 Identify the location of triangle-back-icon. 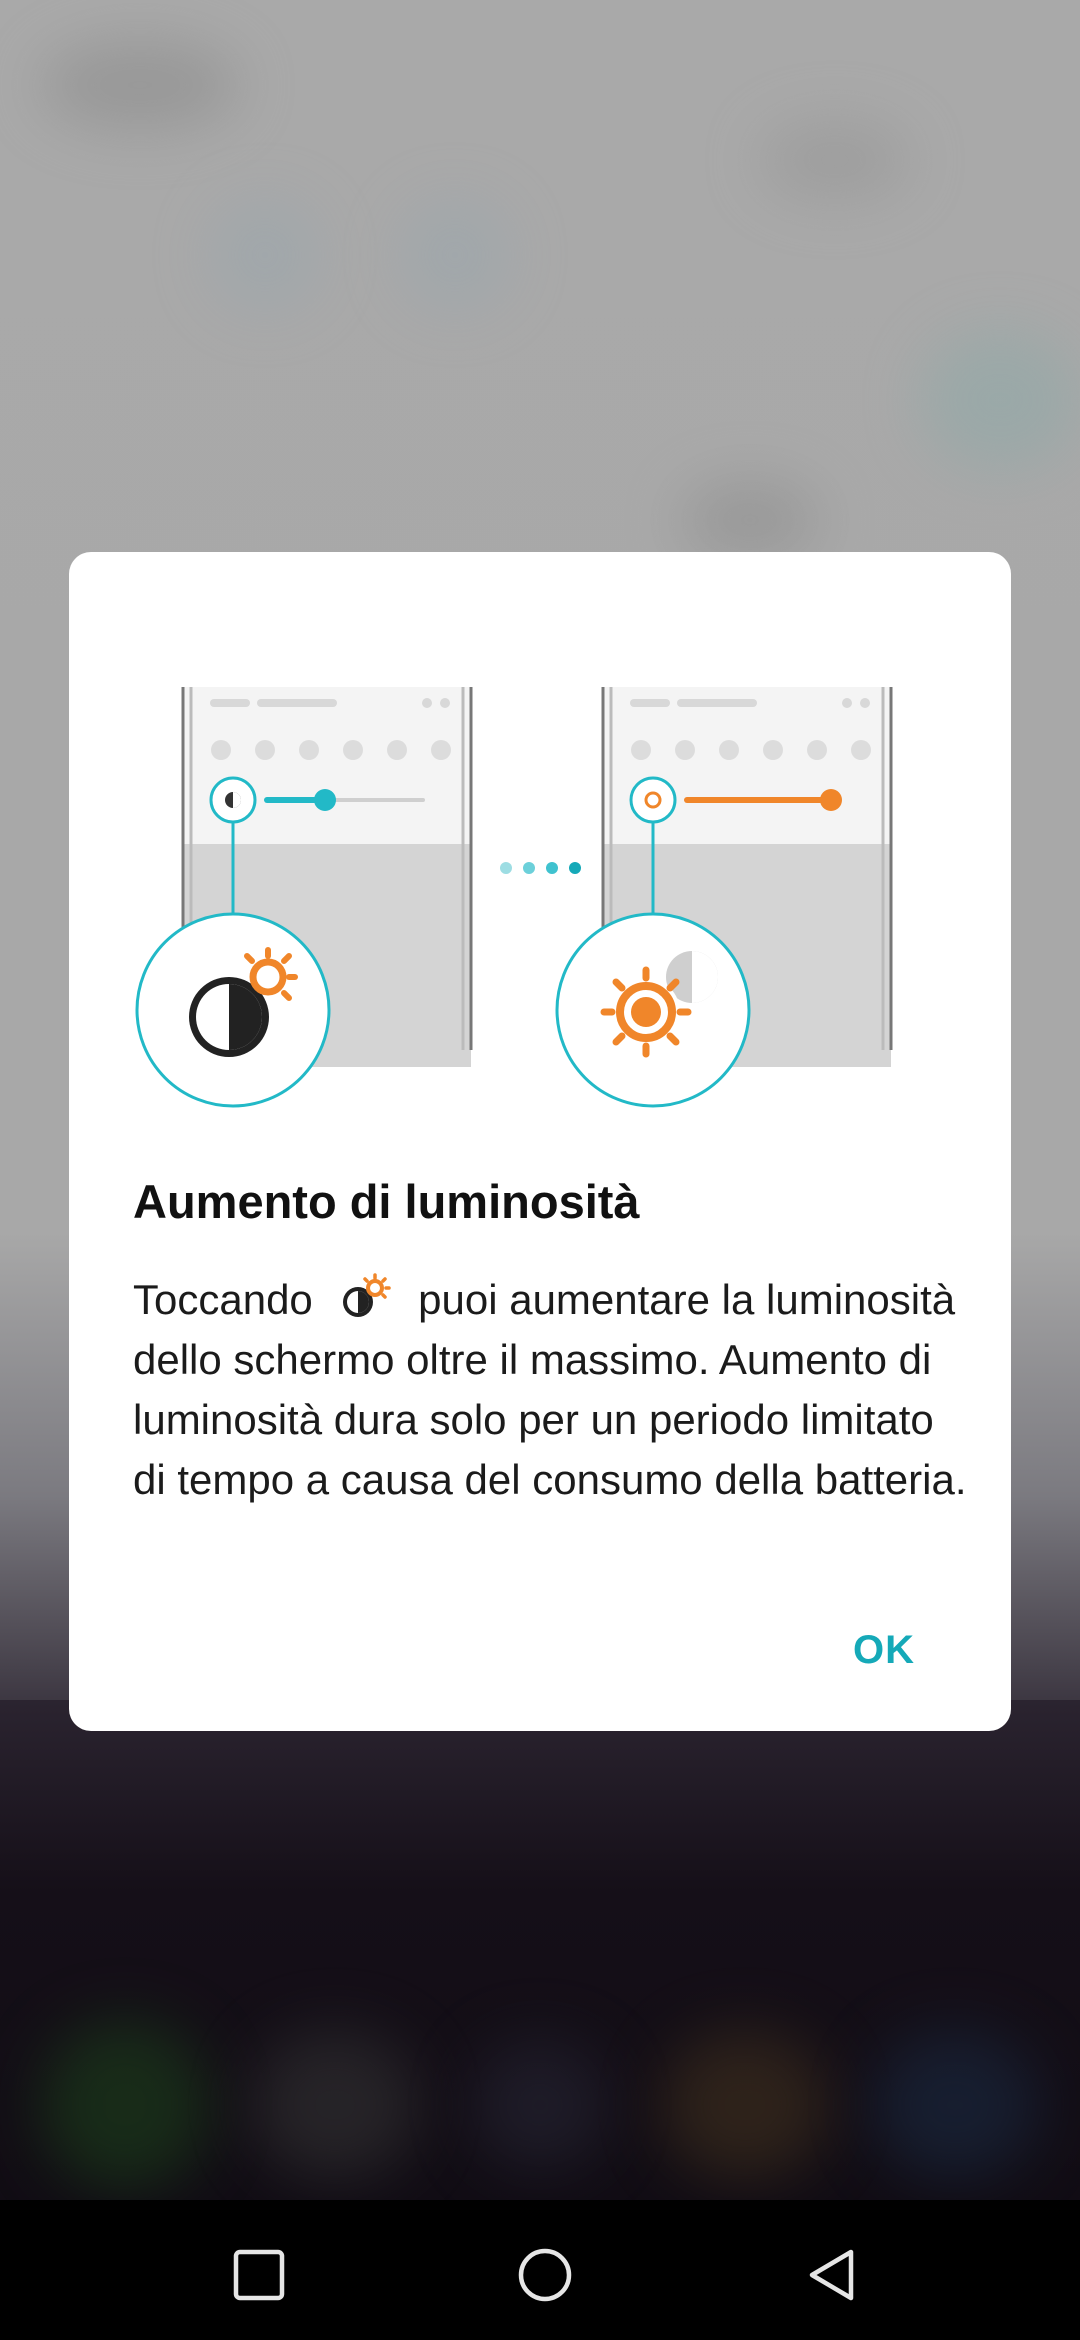
(831, 2275).